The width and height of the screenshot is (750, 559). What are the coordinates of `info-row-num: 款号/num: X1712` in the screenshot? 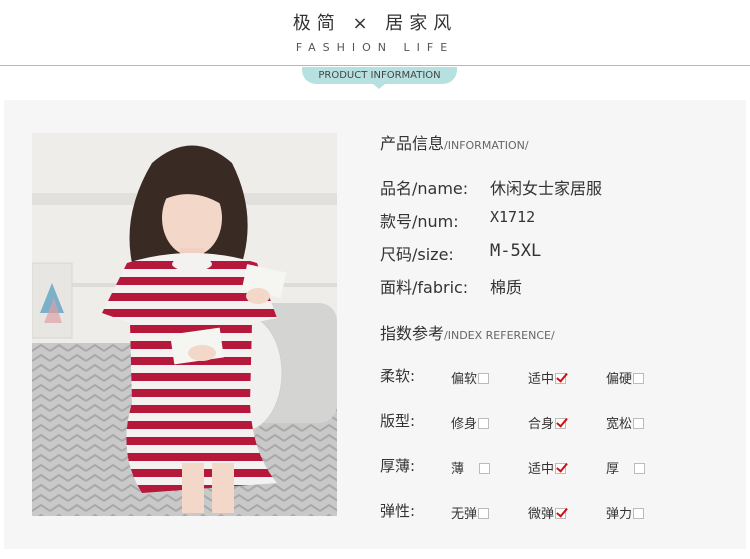 It's located at (457, 219).